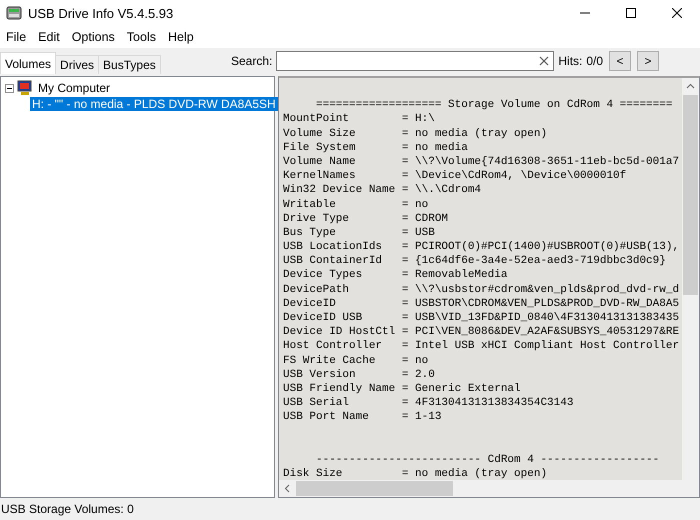 This screenshot has height=520, width=700. I want to click on computer-icon, so click(25, 88).